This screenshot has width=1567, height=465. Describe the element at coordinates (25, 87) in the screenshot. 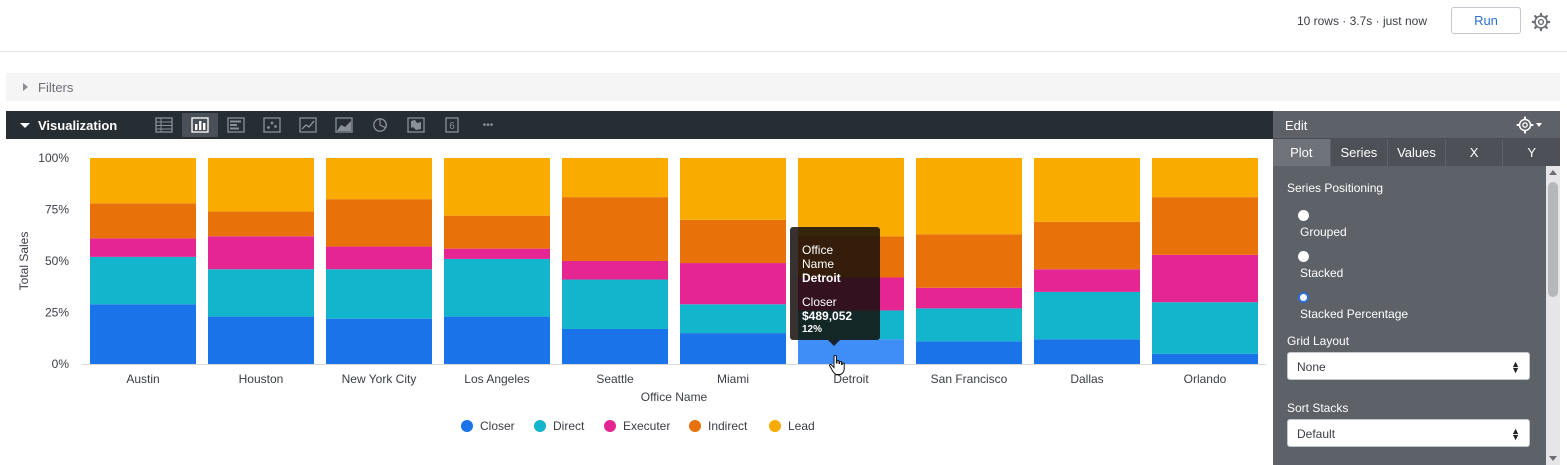

I see `caret-right-icon` at that location.